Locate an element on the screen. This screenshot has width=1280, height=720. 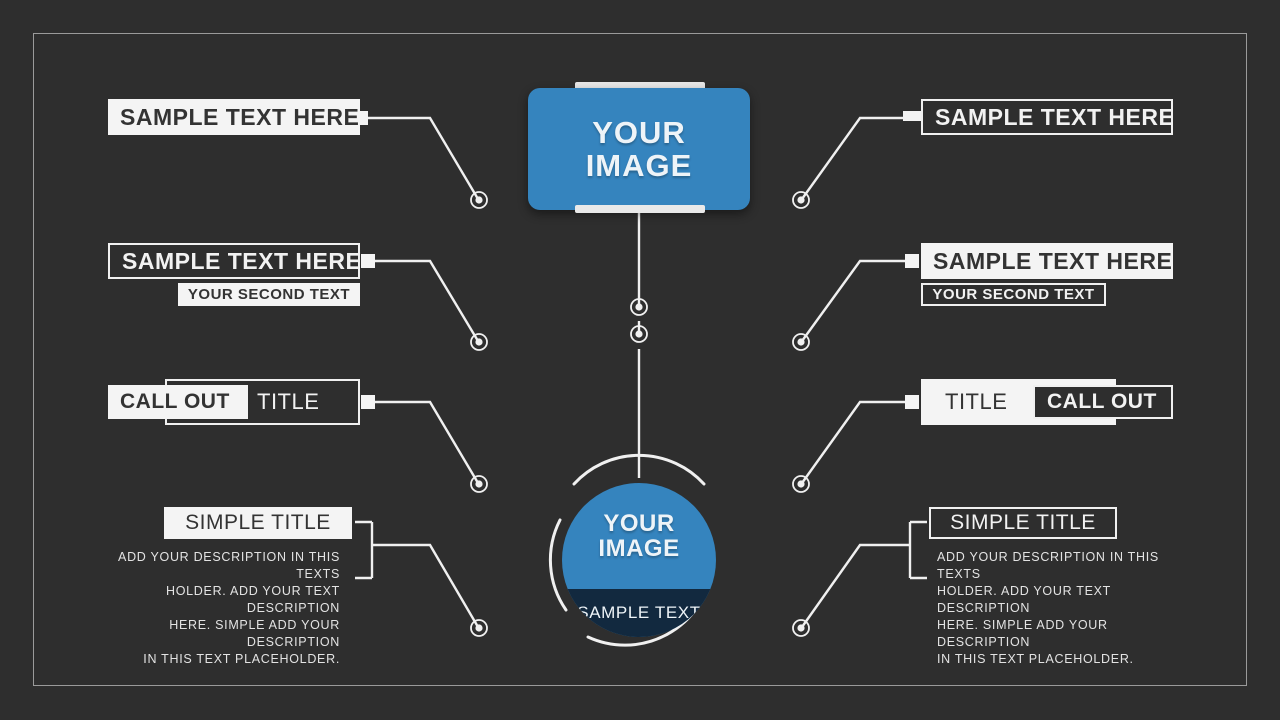
left-callout-3-badge: CALL OUT is located at coordinates (178, 402).